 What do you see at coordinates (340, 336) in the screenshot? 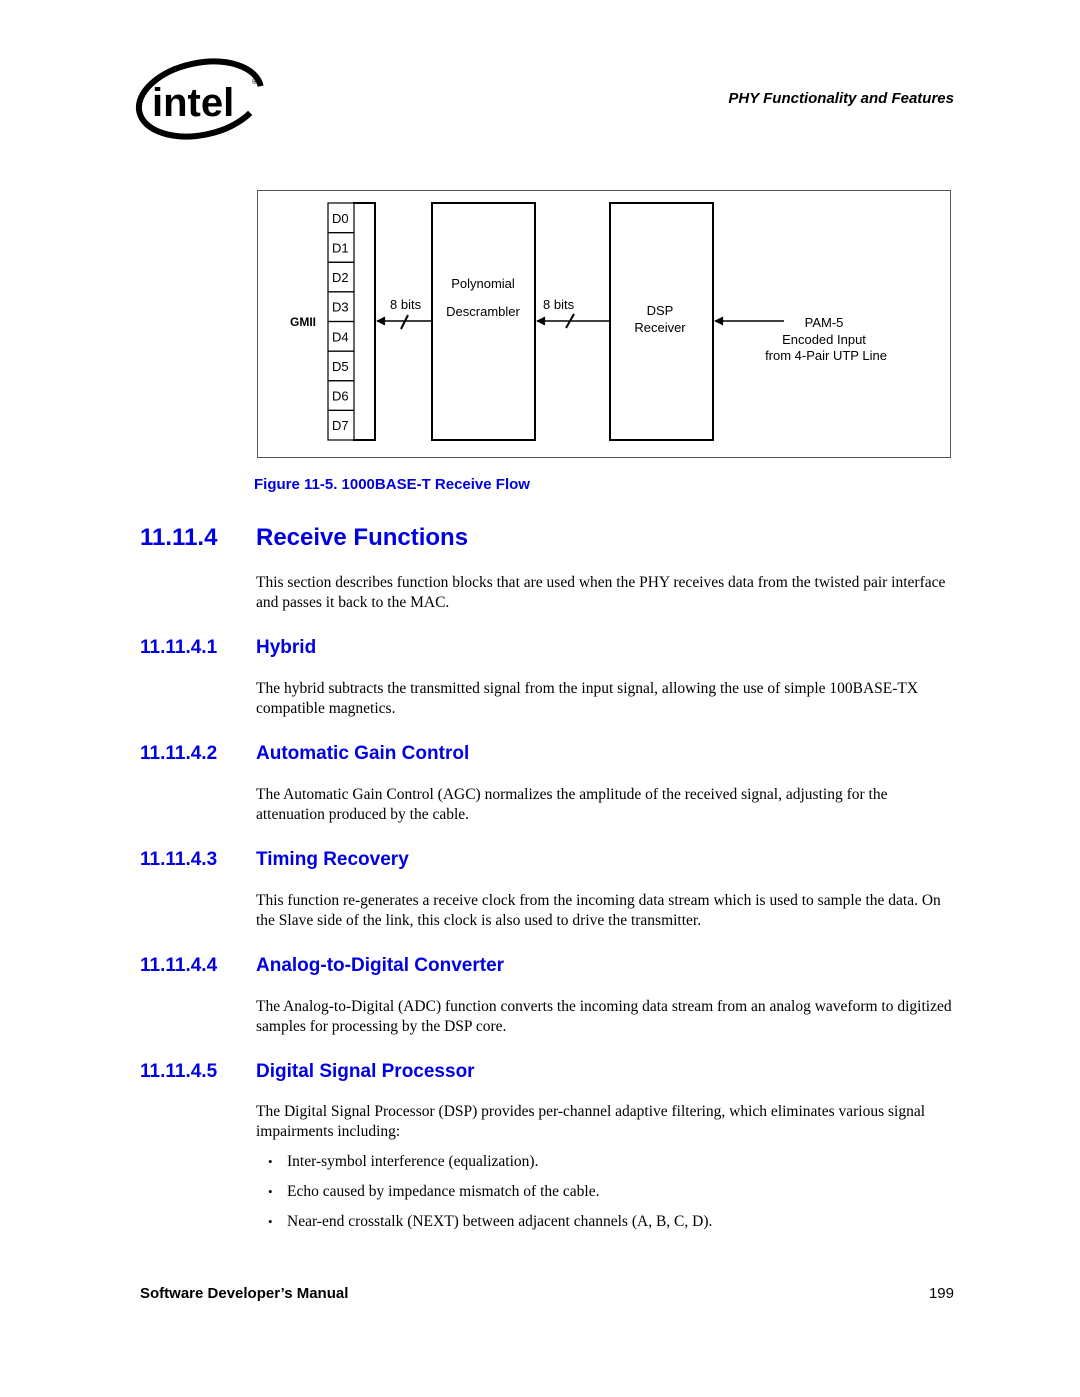
I see `gmii-cell-label: D4` at bounding box center [340, 336].